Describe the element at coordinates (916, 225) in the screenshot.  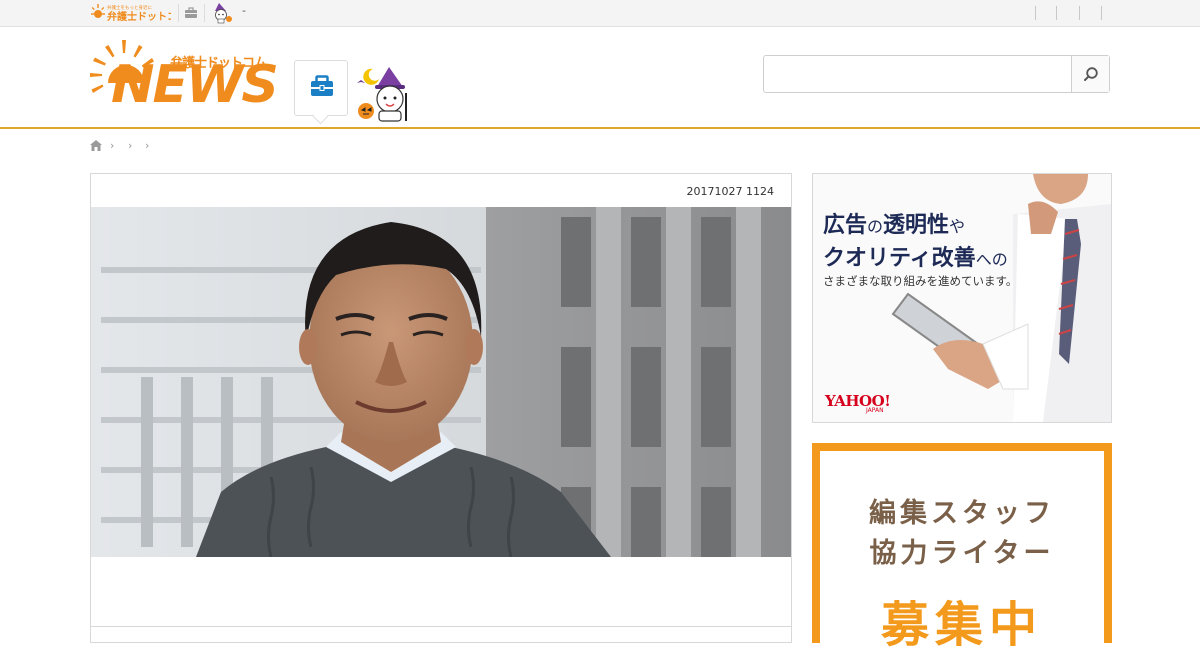
I see `ad-headline-word: 透明性` at that location.